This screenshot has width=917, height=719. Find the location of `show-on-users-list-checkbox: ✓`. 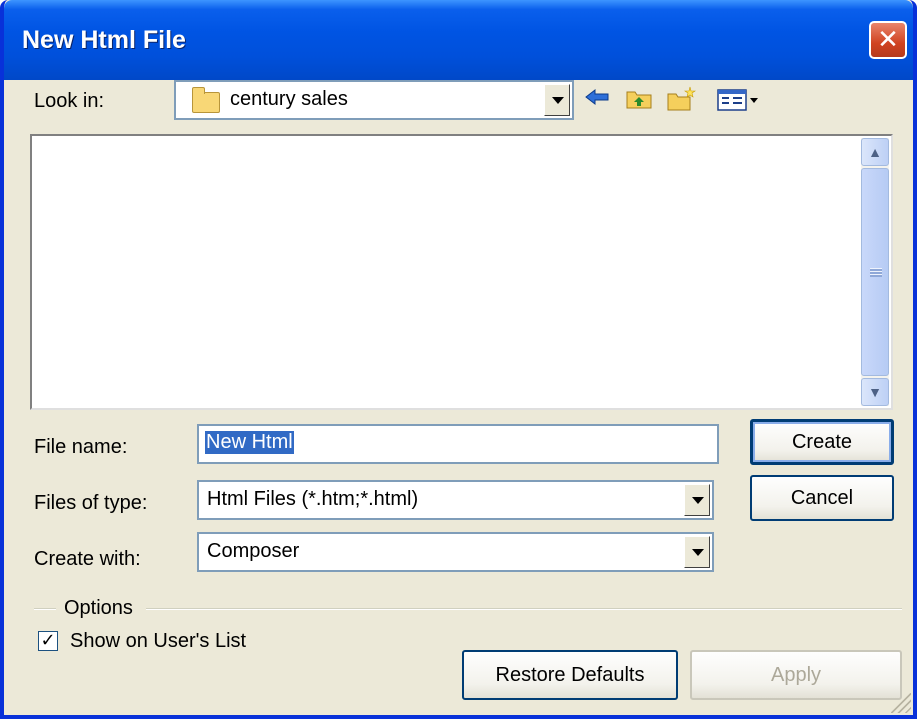

show-on-users-list-checkbox: ✓ is located at coordinates (48, 641).